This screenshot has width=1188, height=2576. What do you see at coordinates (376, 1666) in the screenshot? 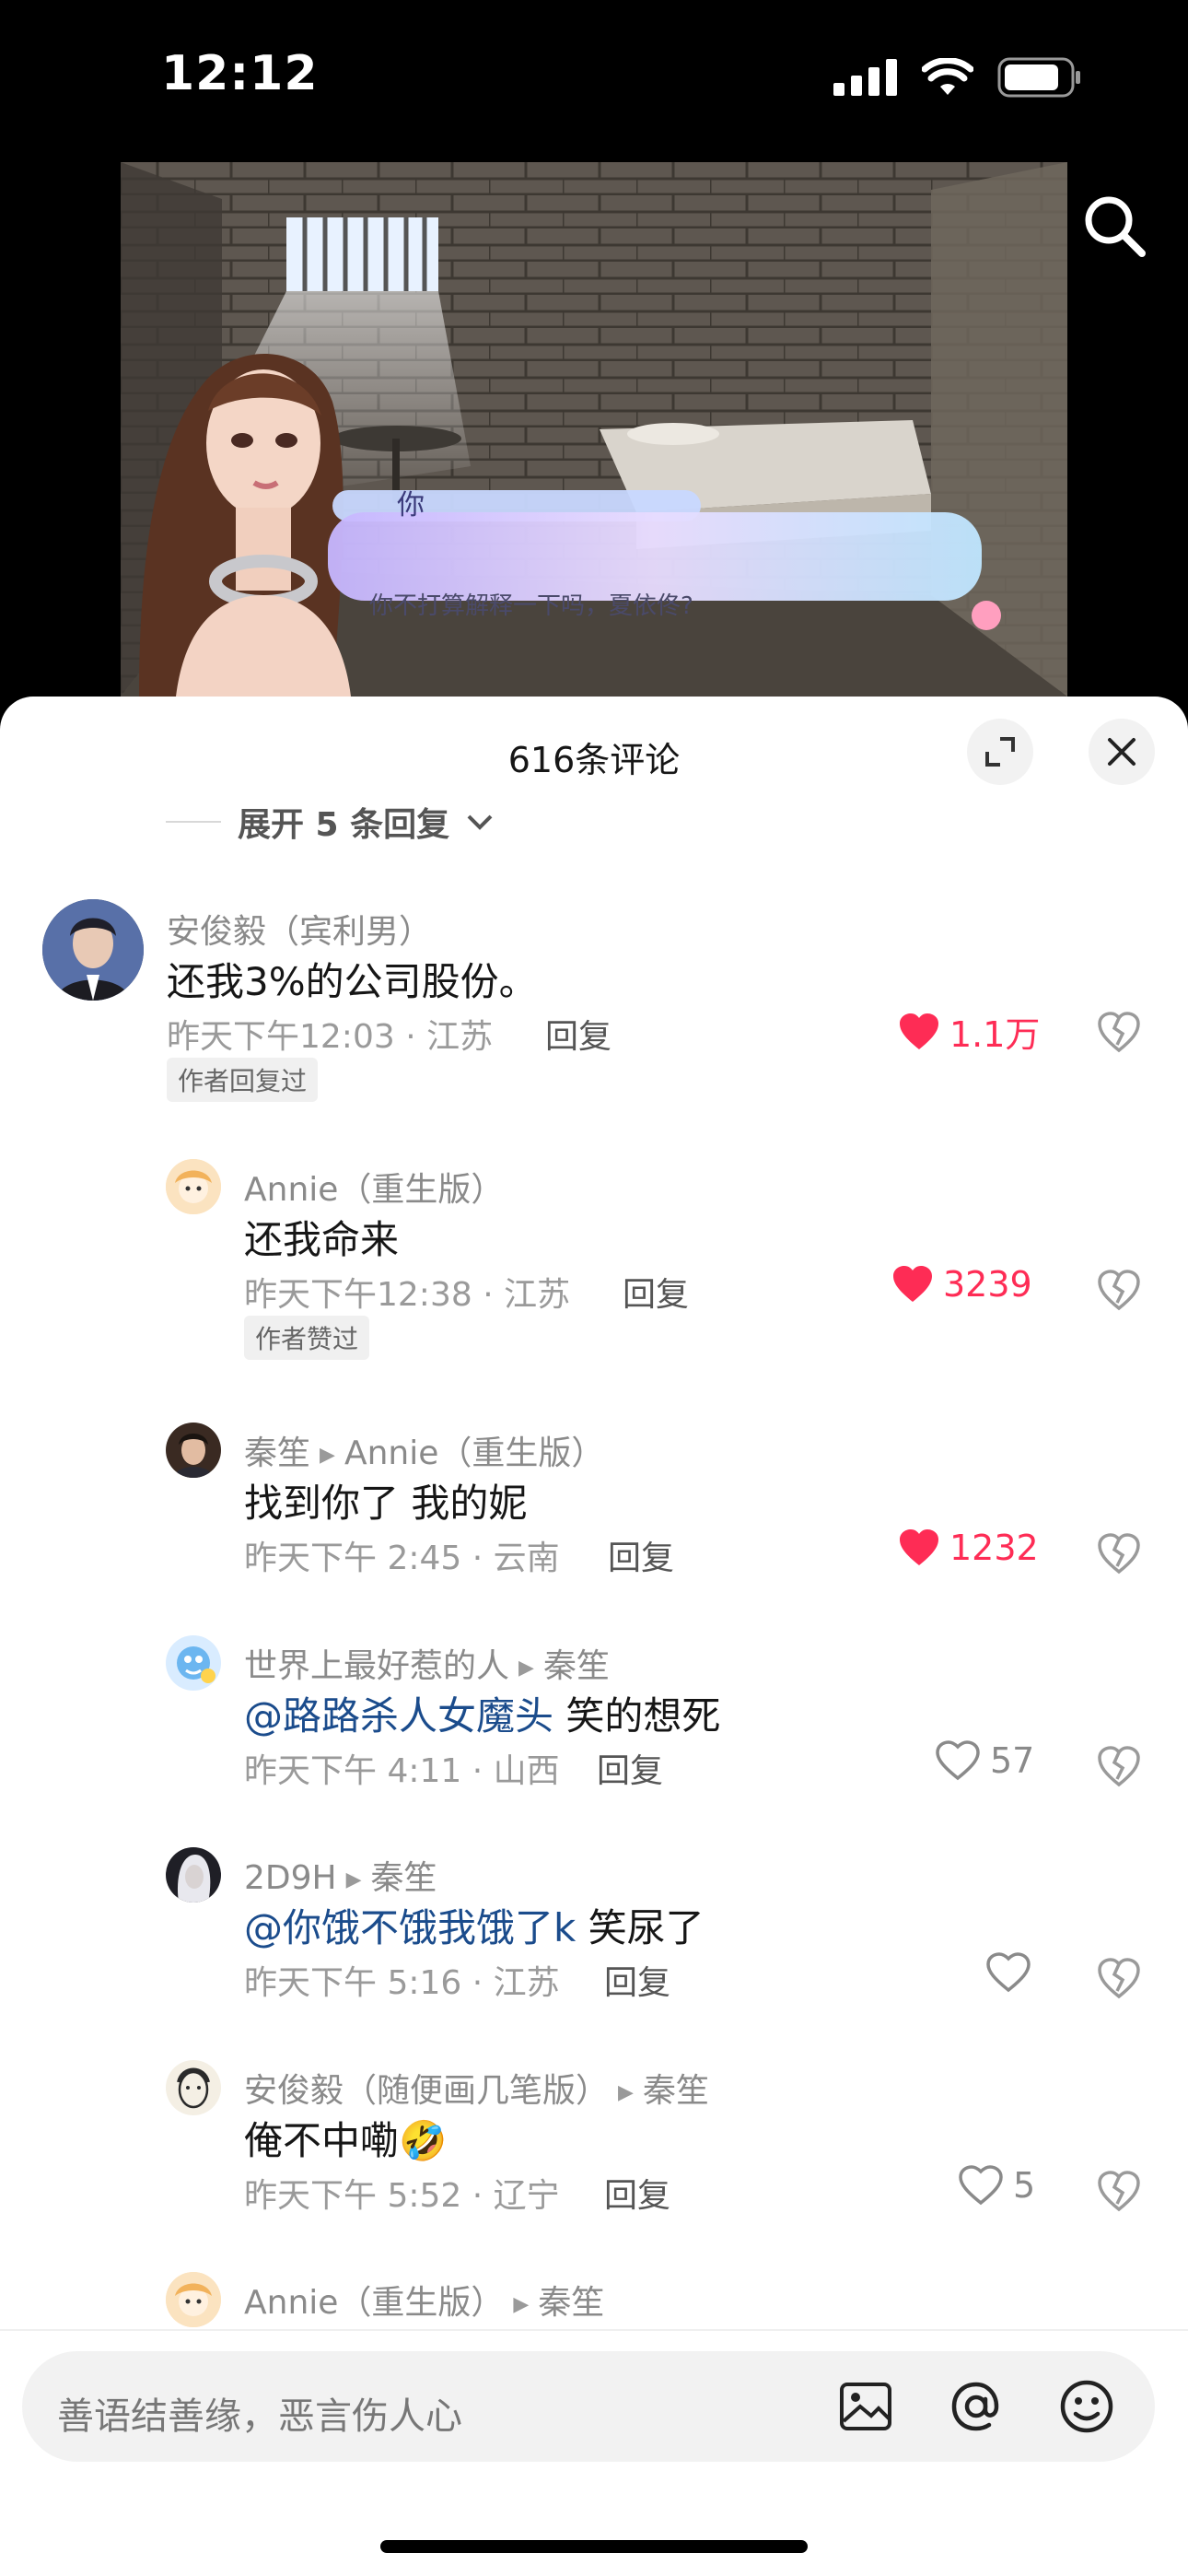
I see `author-name: 世界上最好惹的人` at bounding box center [376, 1666].